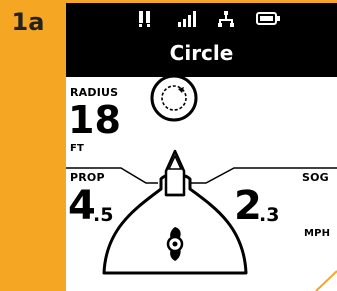 The height and width of the screenshot is (291, 337). What do you see at coordinates (326, 280) in the screenshot?
I see `corner-slash` at bounding box center [326, 280].